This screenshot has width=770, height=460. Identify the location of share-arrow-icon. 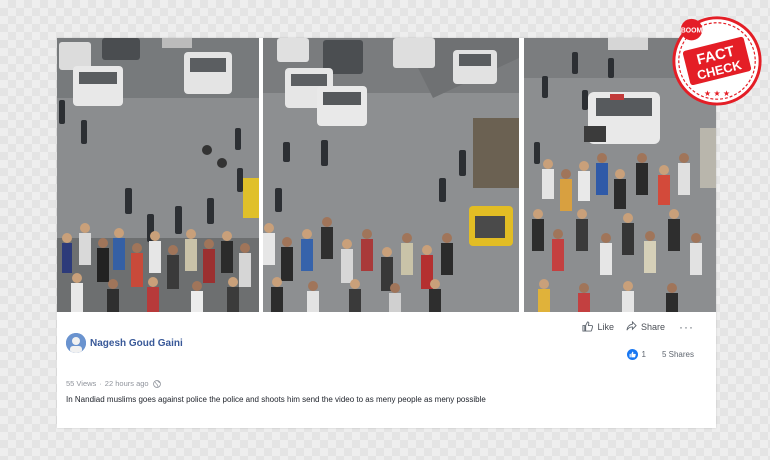
(631, 326).